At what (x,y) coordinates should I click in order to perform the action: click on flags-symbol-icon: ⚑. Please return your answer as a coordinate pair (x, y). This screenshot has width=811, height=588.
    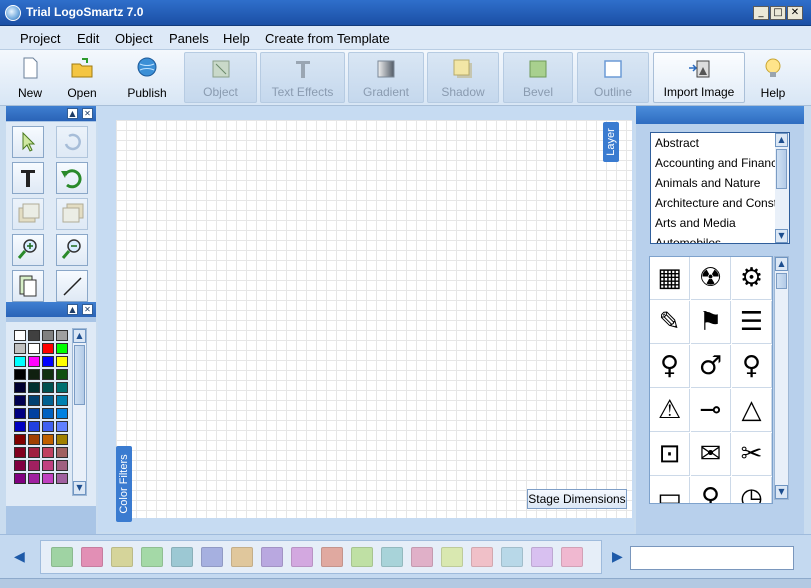
    Looking at the image, I should click on (711, 322).